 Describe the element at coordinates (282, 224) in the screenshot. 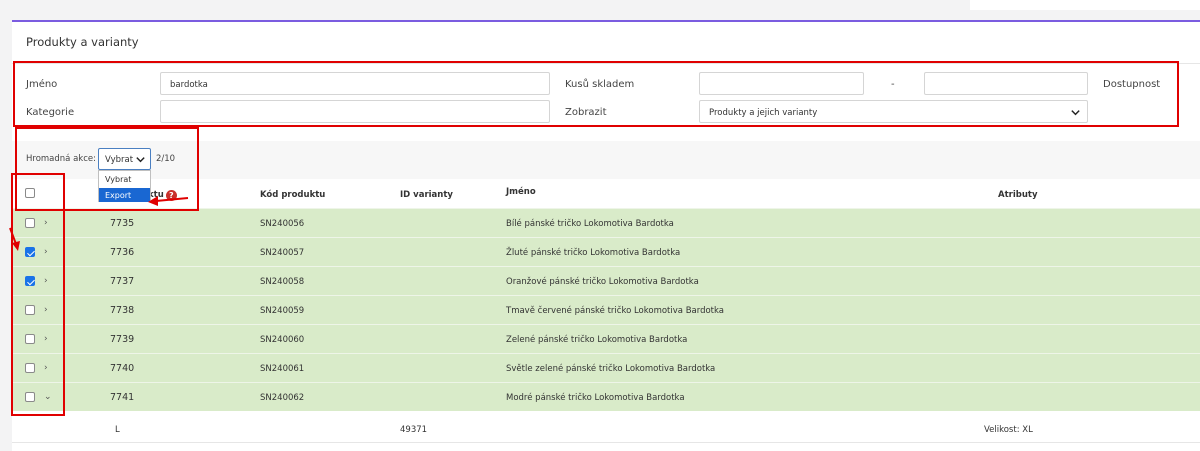

I see `product-code: SN240056` at that location.